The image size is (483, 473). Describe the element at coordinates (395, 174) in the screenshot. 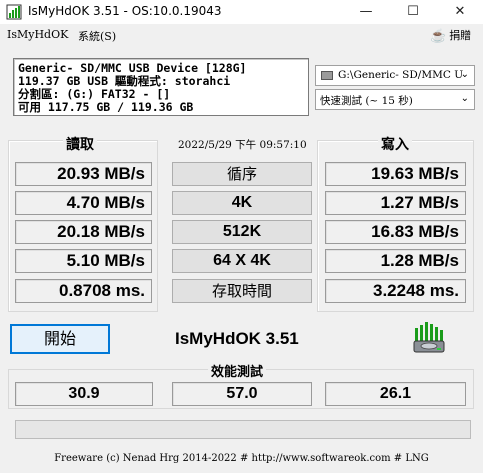

I see `write-sequential-value: 19.63 MB/s` at that location.